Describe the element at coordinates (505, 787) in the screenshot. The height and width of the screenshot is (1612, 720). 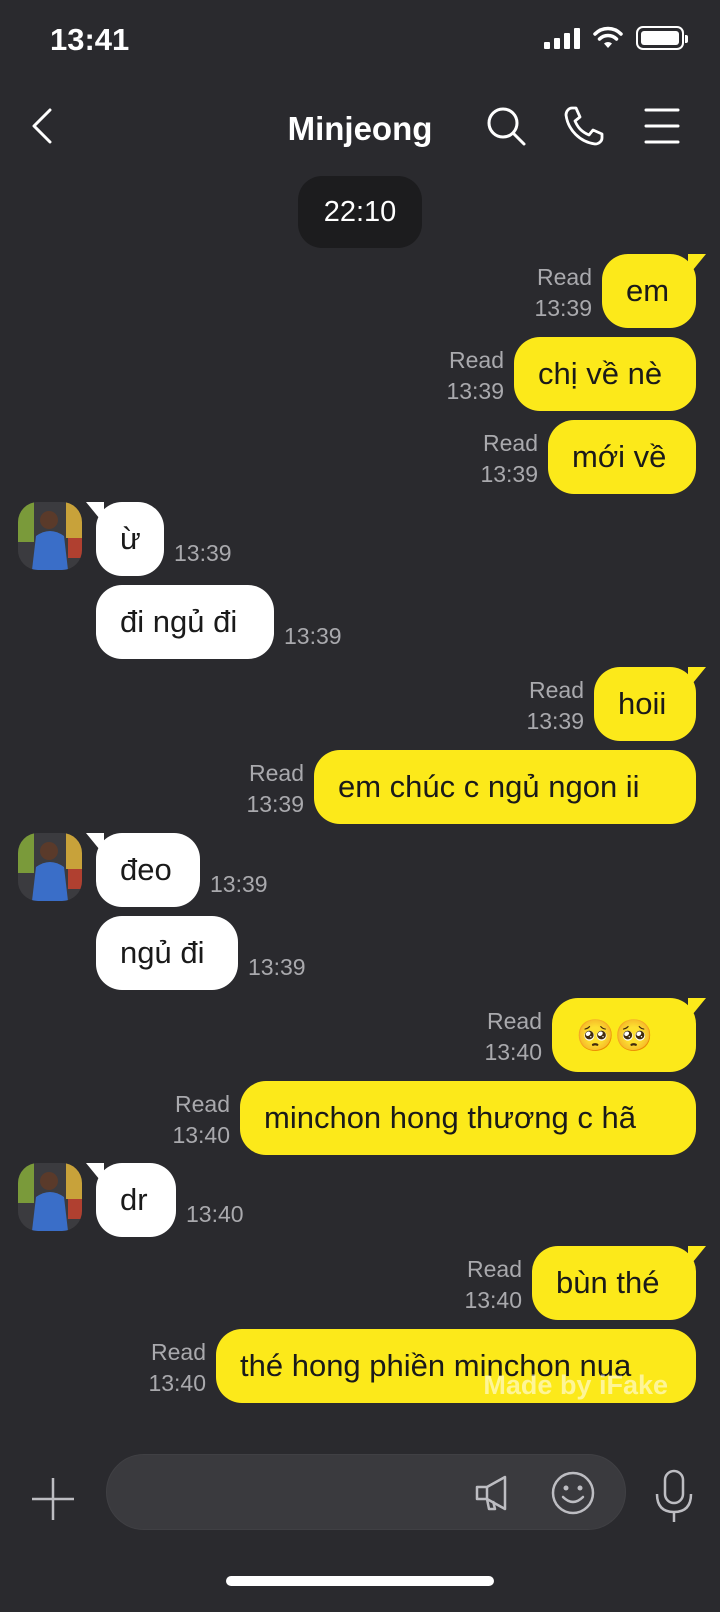
I see `outgoing-message-bubble: em chúc c ngủ ngon ii` at that location.